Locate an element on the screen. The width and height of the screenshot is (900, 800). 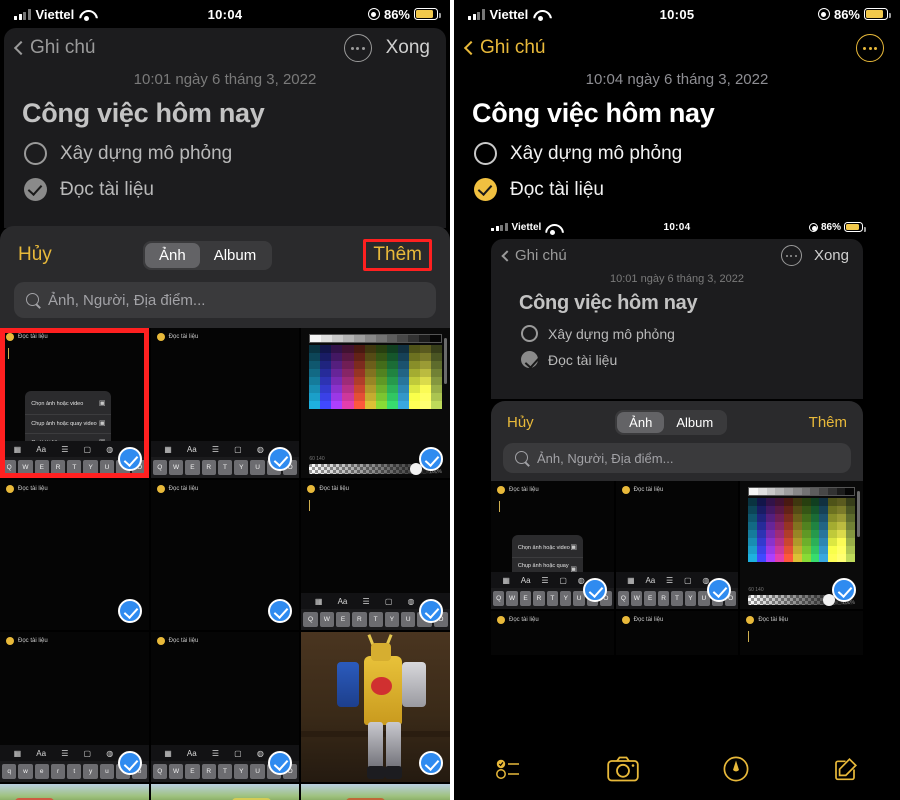
checklist-icon: ☰ is located at coordinates (65, 449).